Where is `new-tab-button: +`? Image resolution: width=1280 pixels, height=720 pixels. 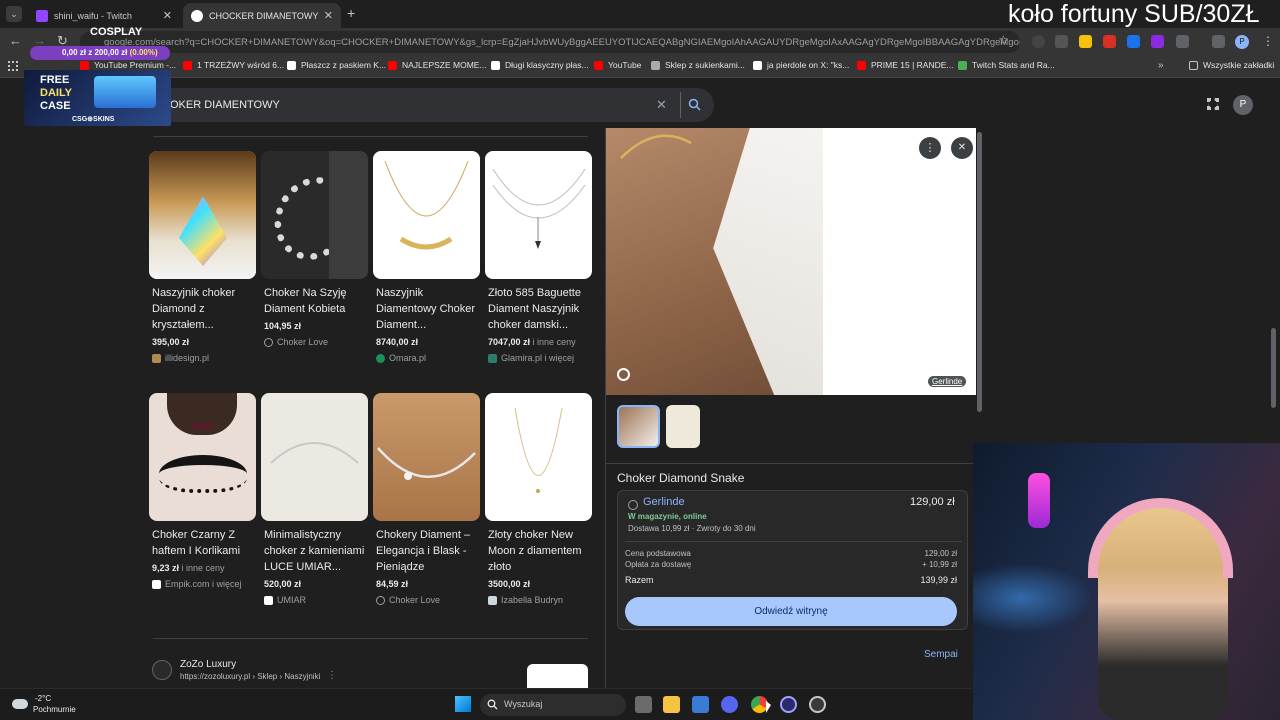 new-tab-button: + is located at coordinates (351, 13).